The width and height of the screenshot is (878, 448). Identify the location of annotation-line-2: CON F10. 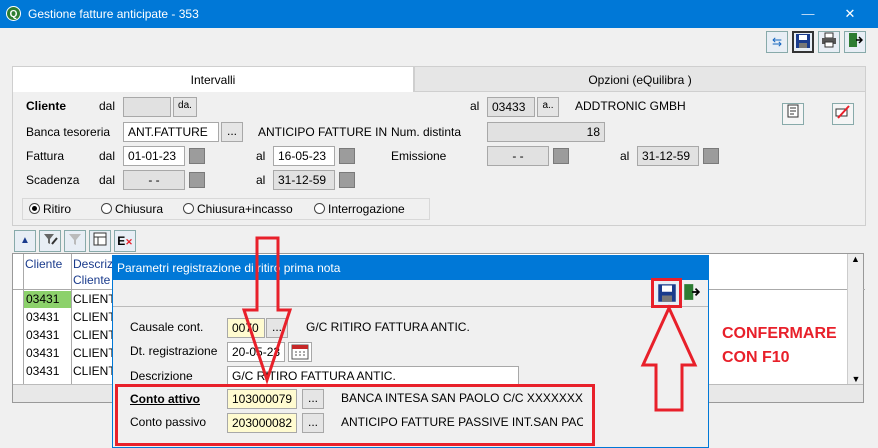
(756, 357).